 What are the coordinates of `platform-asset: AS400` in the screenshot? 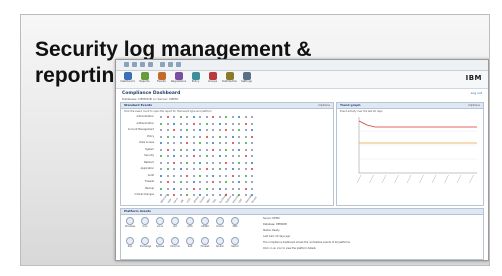 It's located at (205, 222).